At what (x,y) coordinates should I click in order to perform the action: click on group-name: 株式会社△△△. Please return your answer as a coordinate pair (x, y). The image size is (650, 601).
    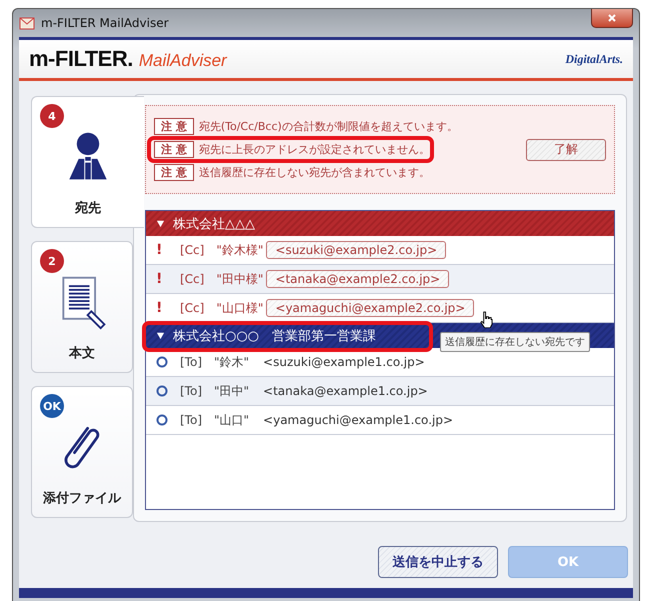
    Looking at the image, I should click on (214, 224).